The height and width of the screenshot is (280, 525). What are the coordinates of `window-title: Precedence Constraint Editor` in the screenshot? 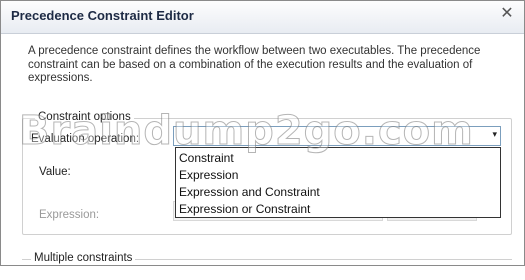 It's located at (102, 15).